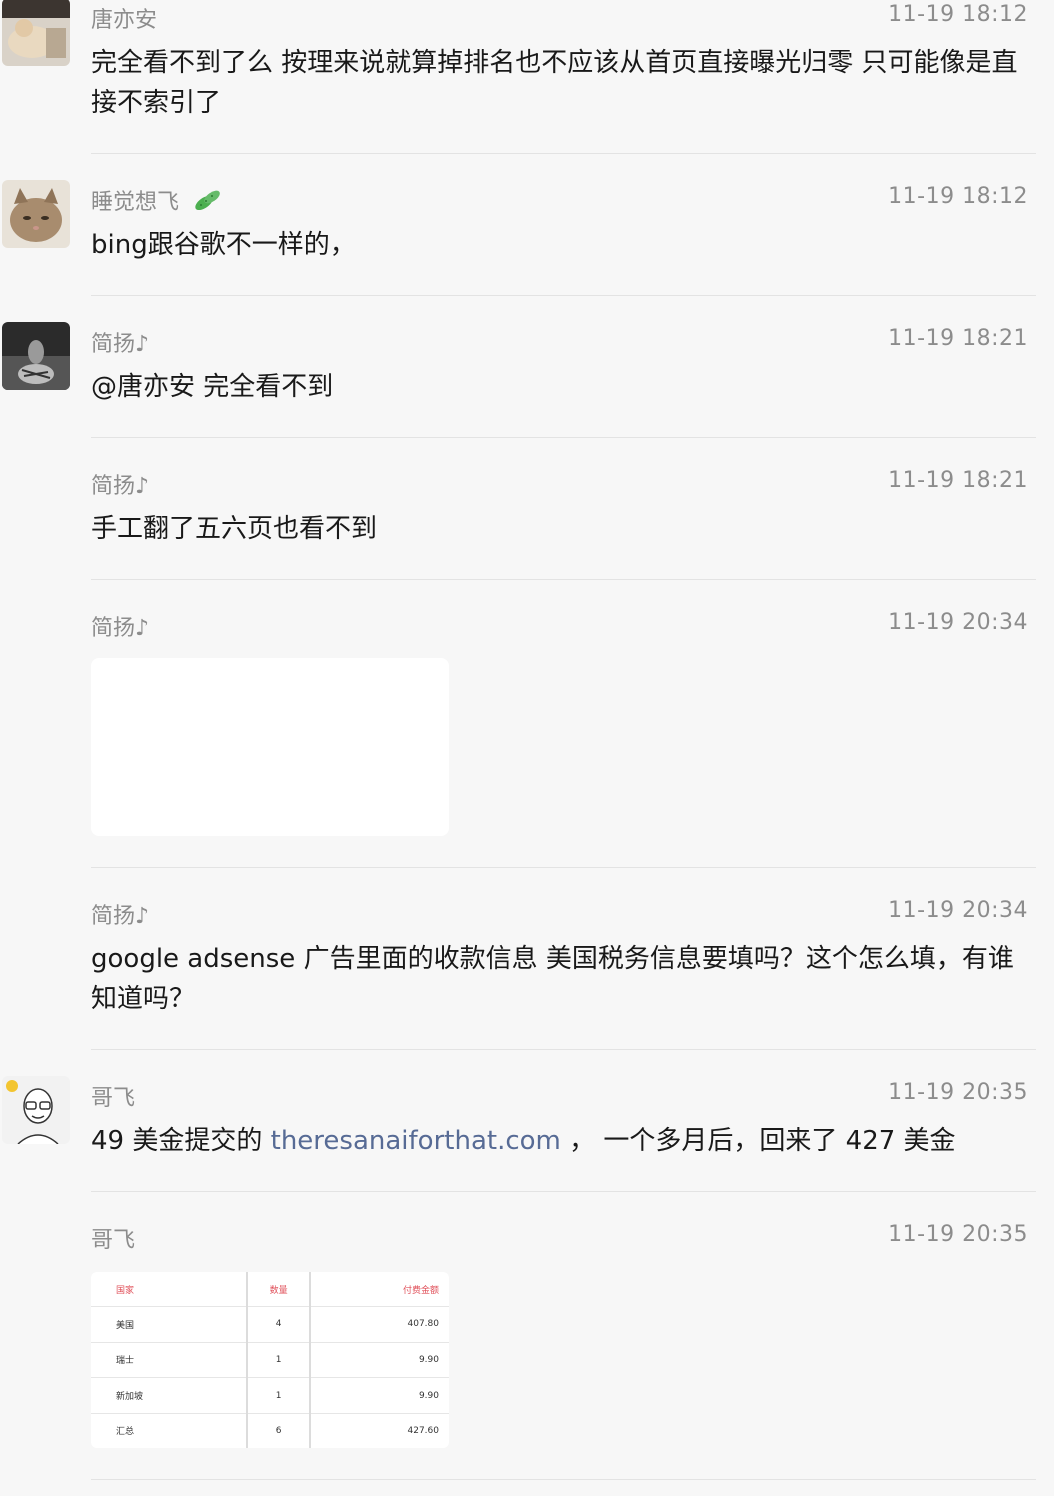  Describe the element at coordinates (181, 1141) in the screenshot. I see `message-text-before: 49 美金提交的` at that location.